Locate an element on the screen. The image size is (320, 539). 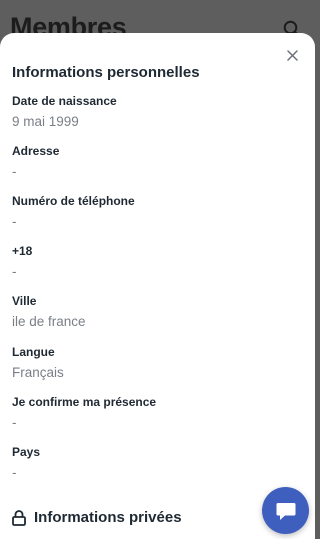
field-adult: +18 - is located at coordinates (22, 262).